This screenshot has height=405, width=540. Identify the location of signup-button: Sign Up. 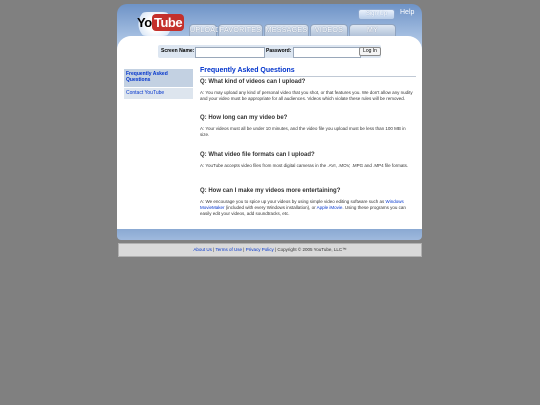
(376, 14).